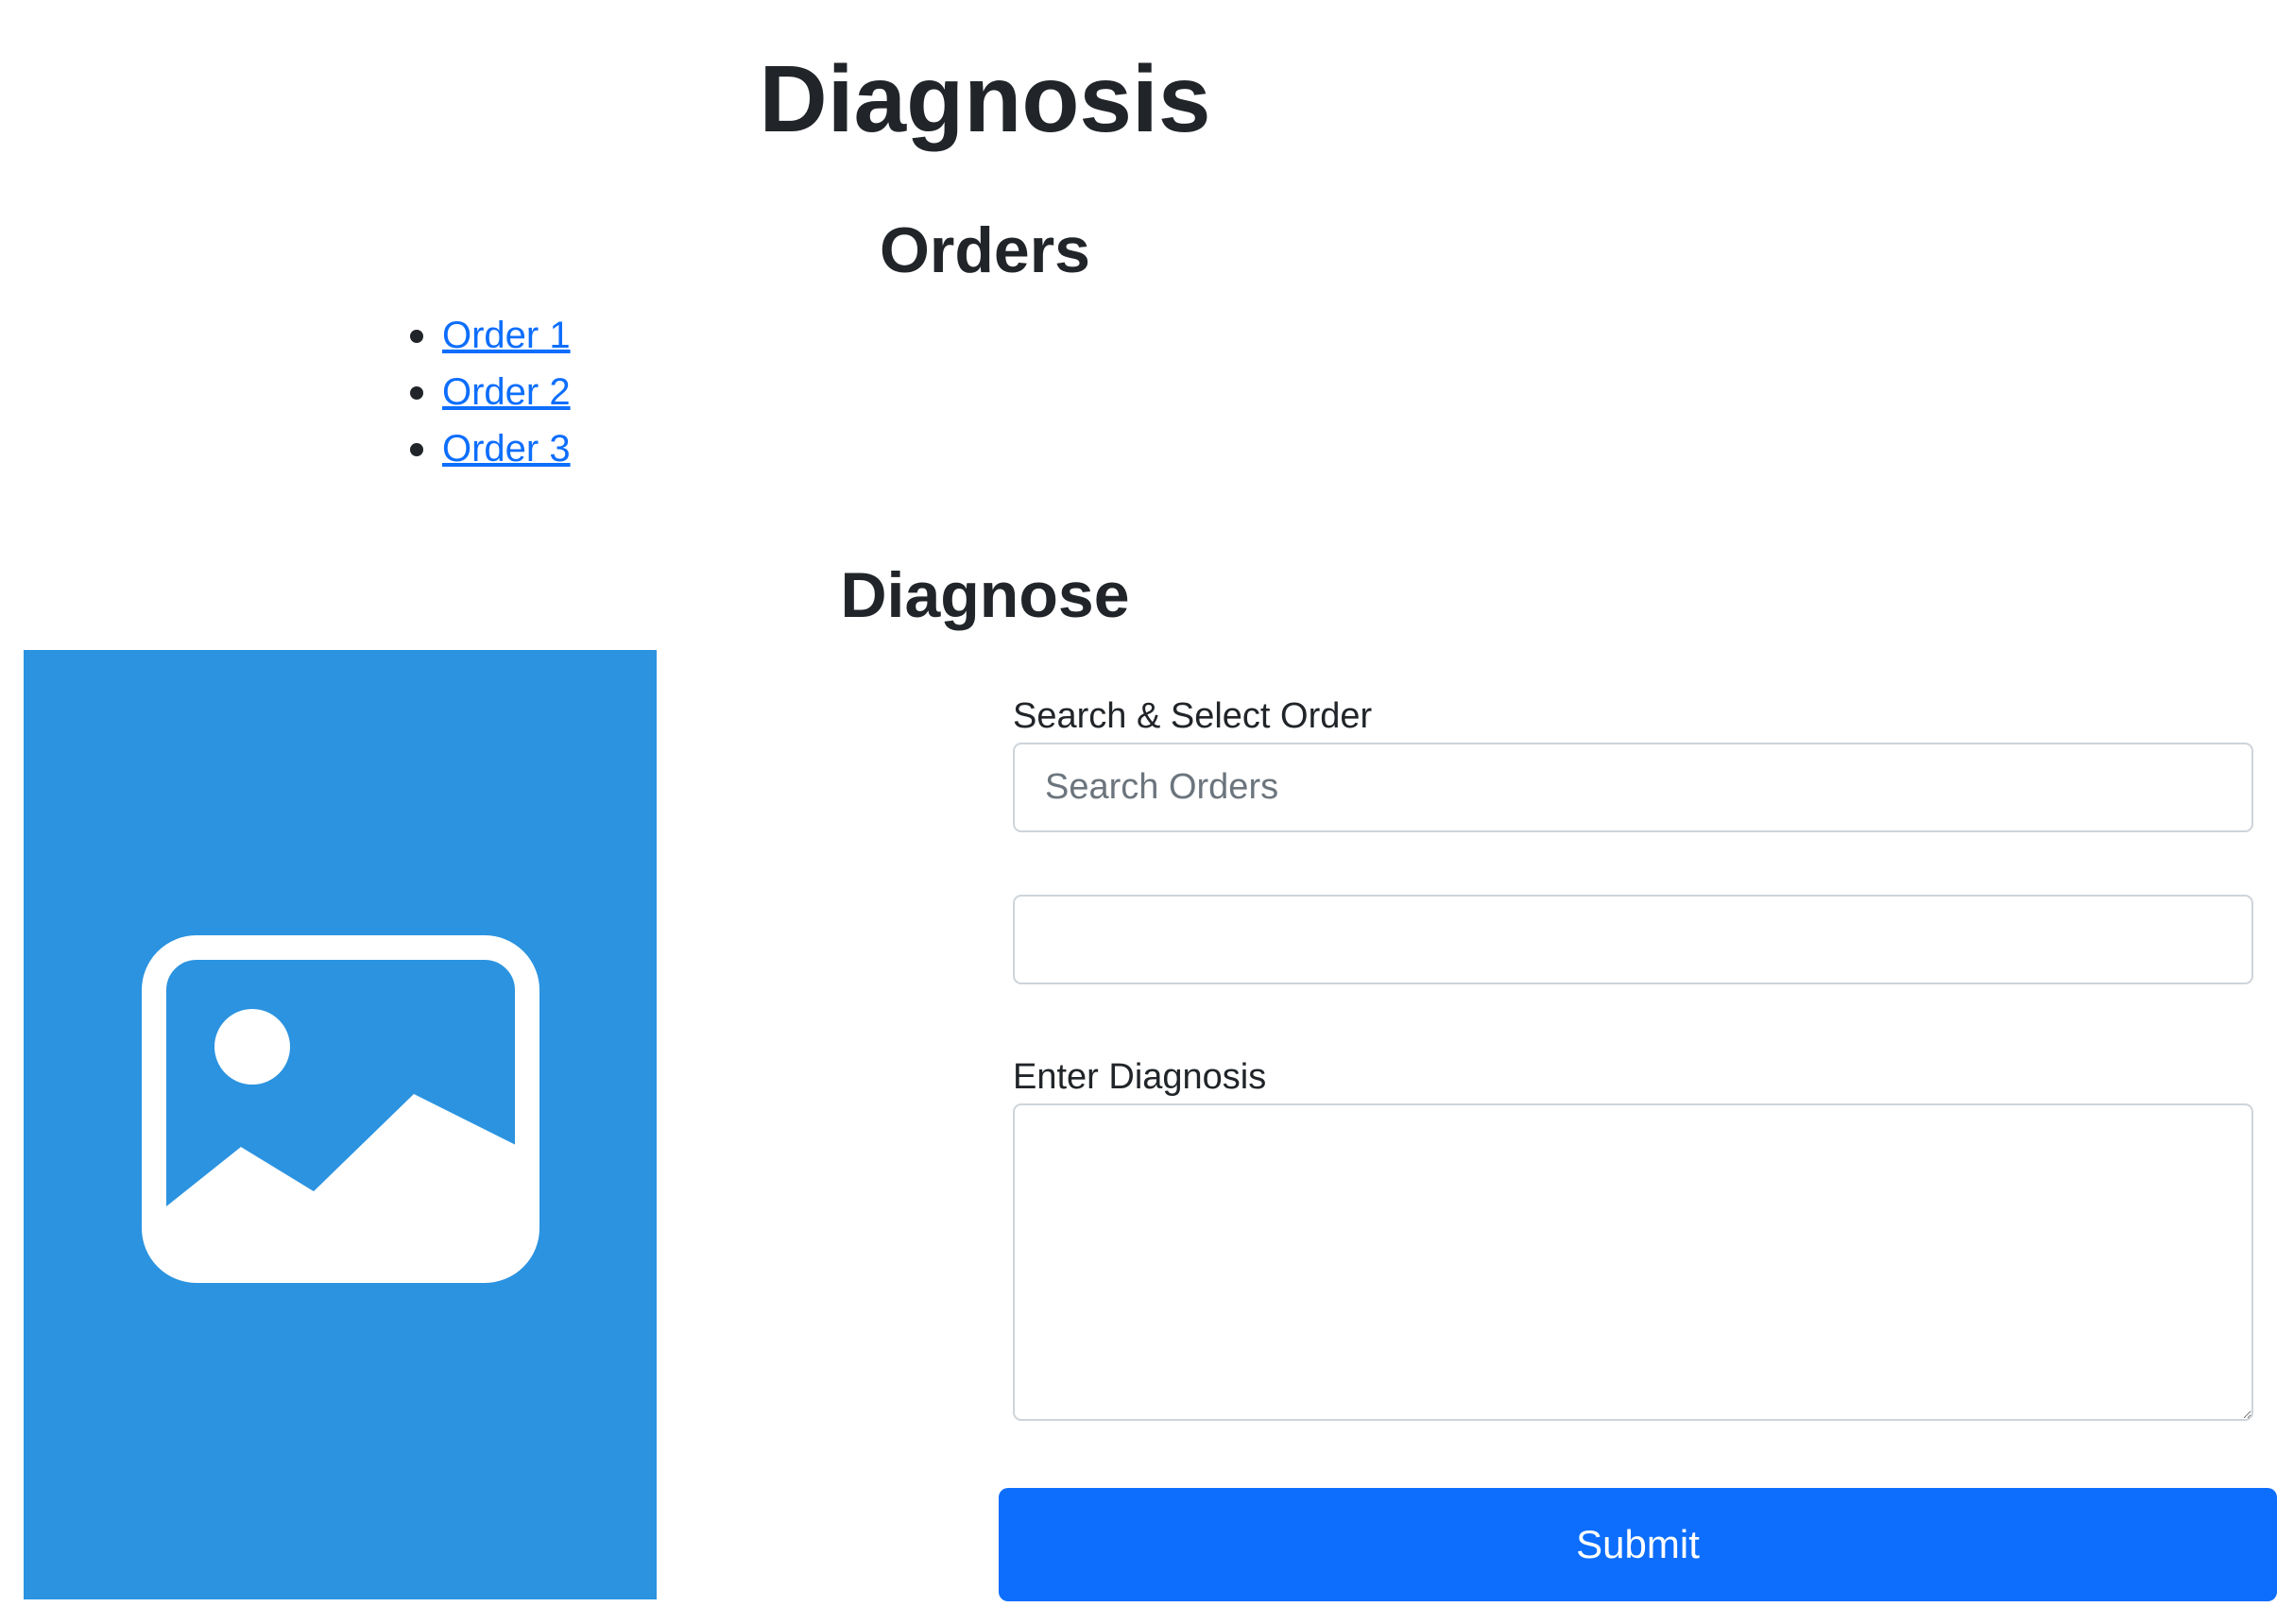  I want to click on orders-heading: Orders, so click(985, 250).